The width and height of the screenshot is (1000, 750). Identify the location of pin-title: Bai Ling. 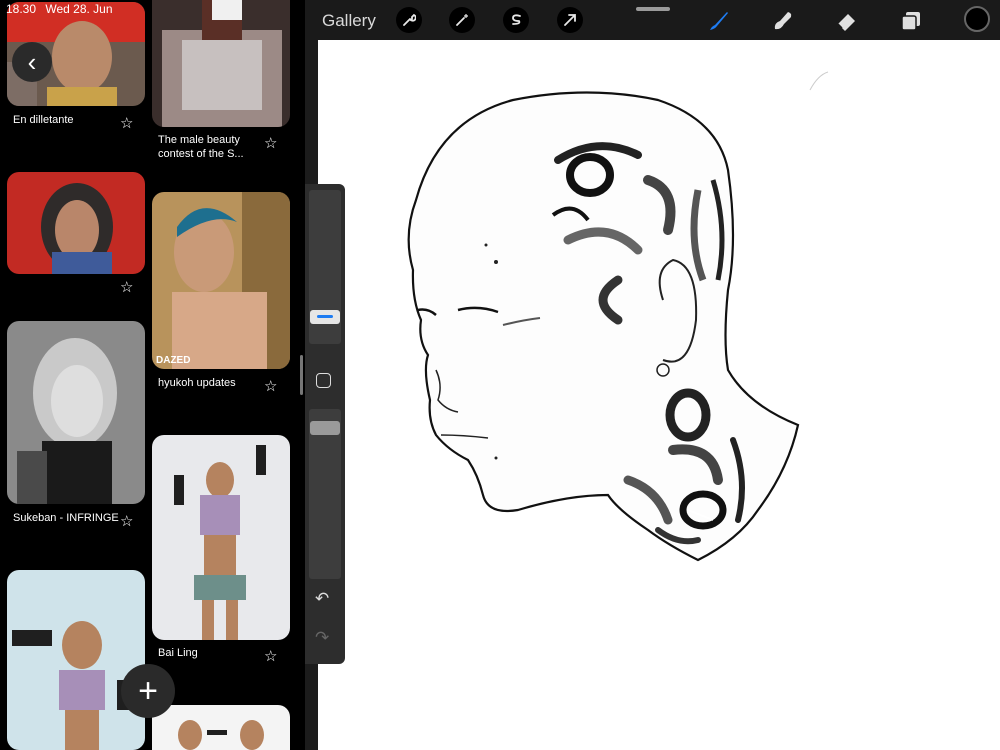
(178, 653).